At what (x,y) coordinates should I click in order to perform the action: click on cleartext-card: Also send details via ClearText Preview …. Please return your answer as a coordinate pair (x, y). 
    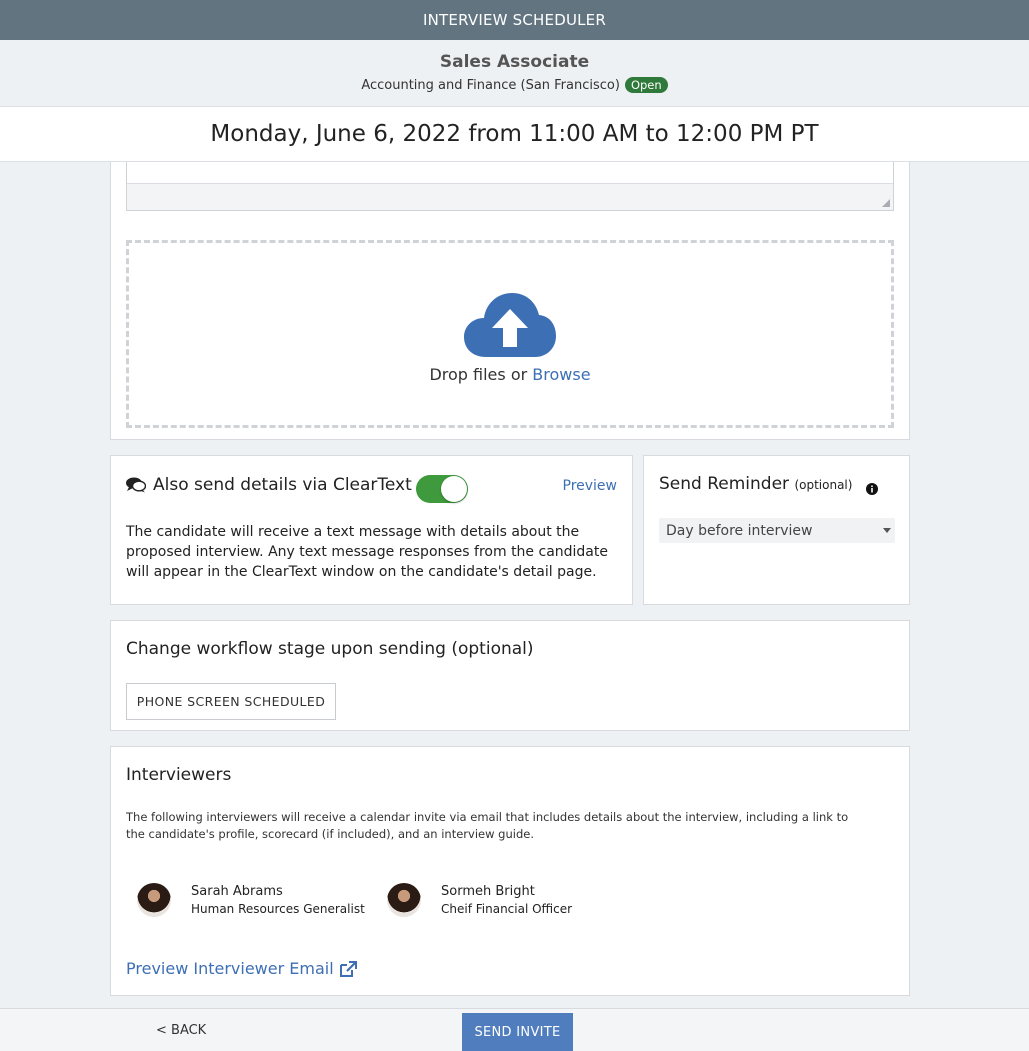
    Looking at the image, I should click on (371, 530).